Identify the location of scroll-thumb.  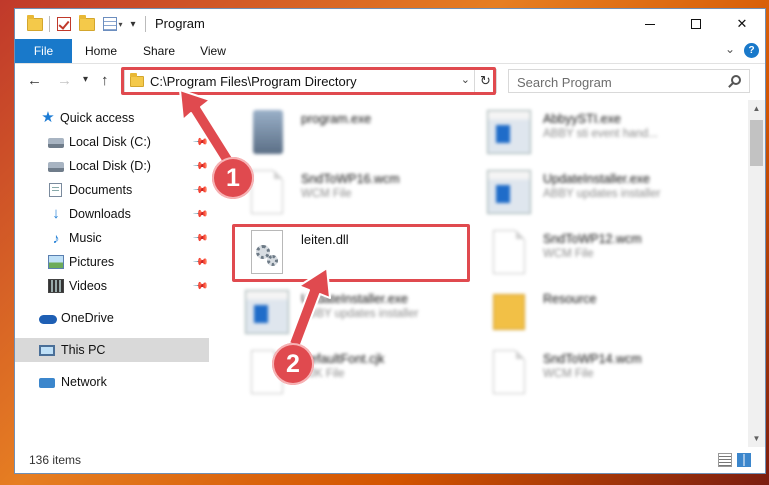
(756, 143).